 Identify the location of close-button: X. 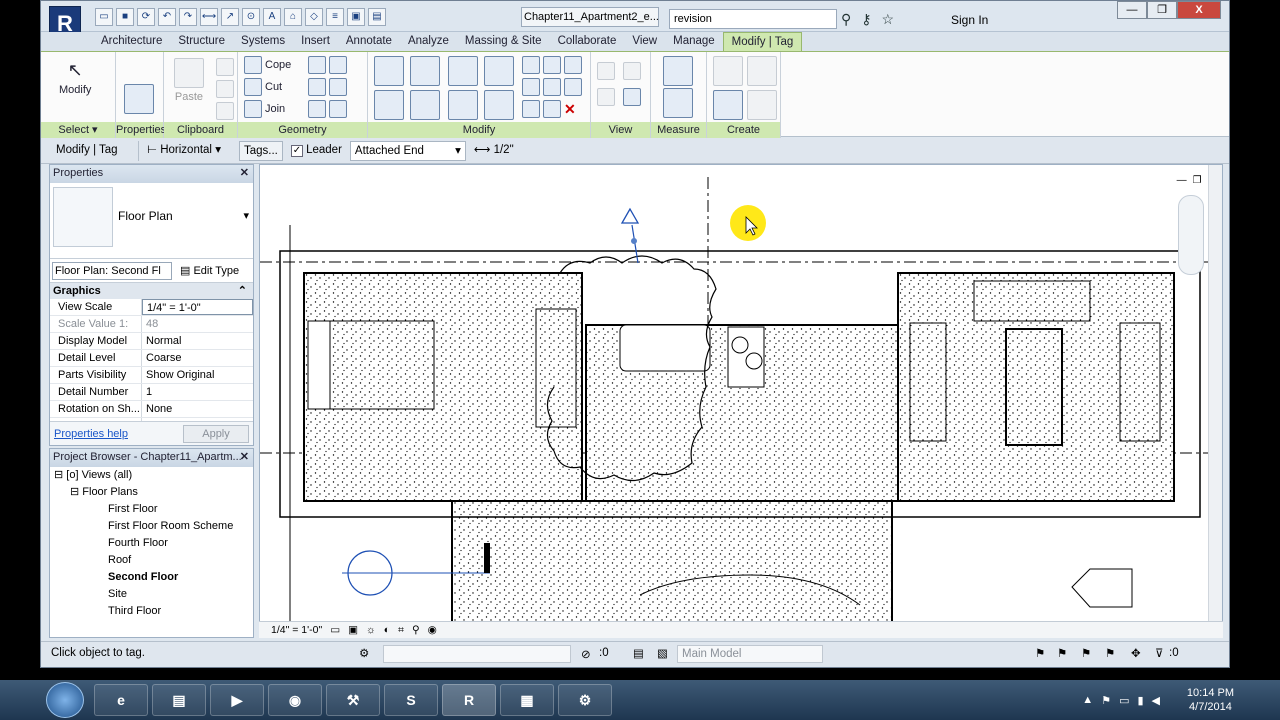
(1199, 10).